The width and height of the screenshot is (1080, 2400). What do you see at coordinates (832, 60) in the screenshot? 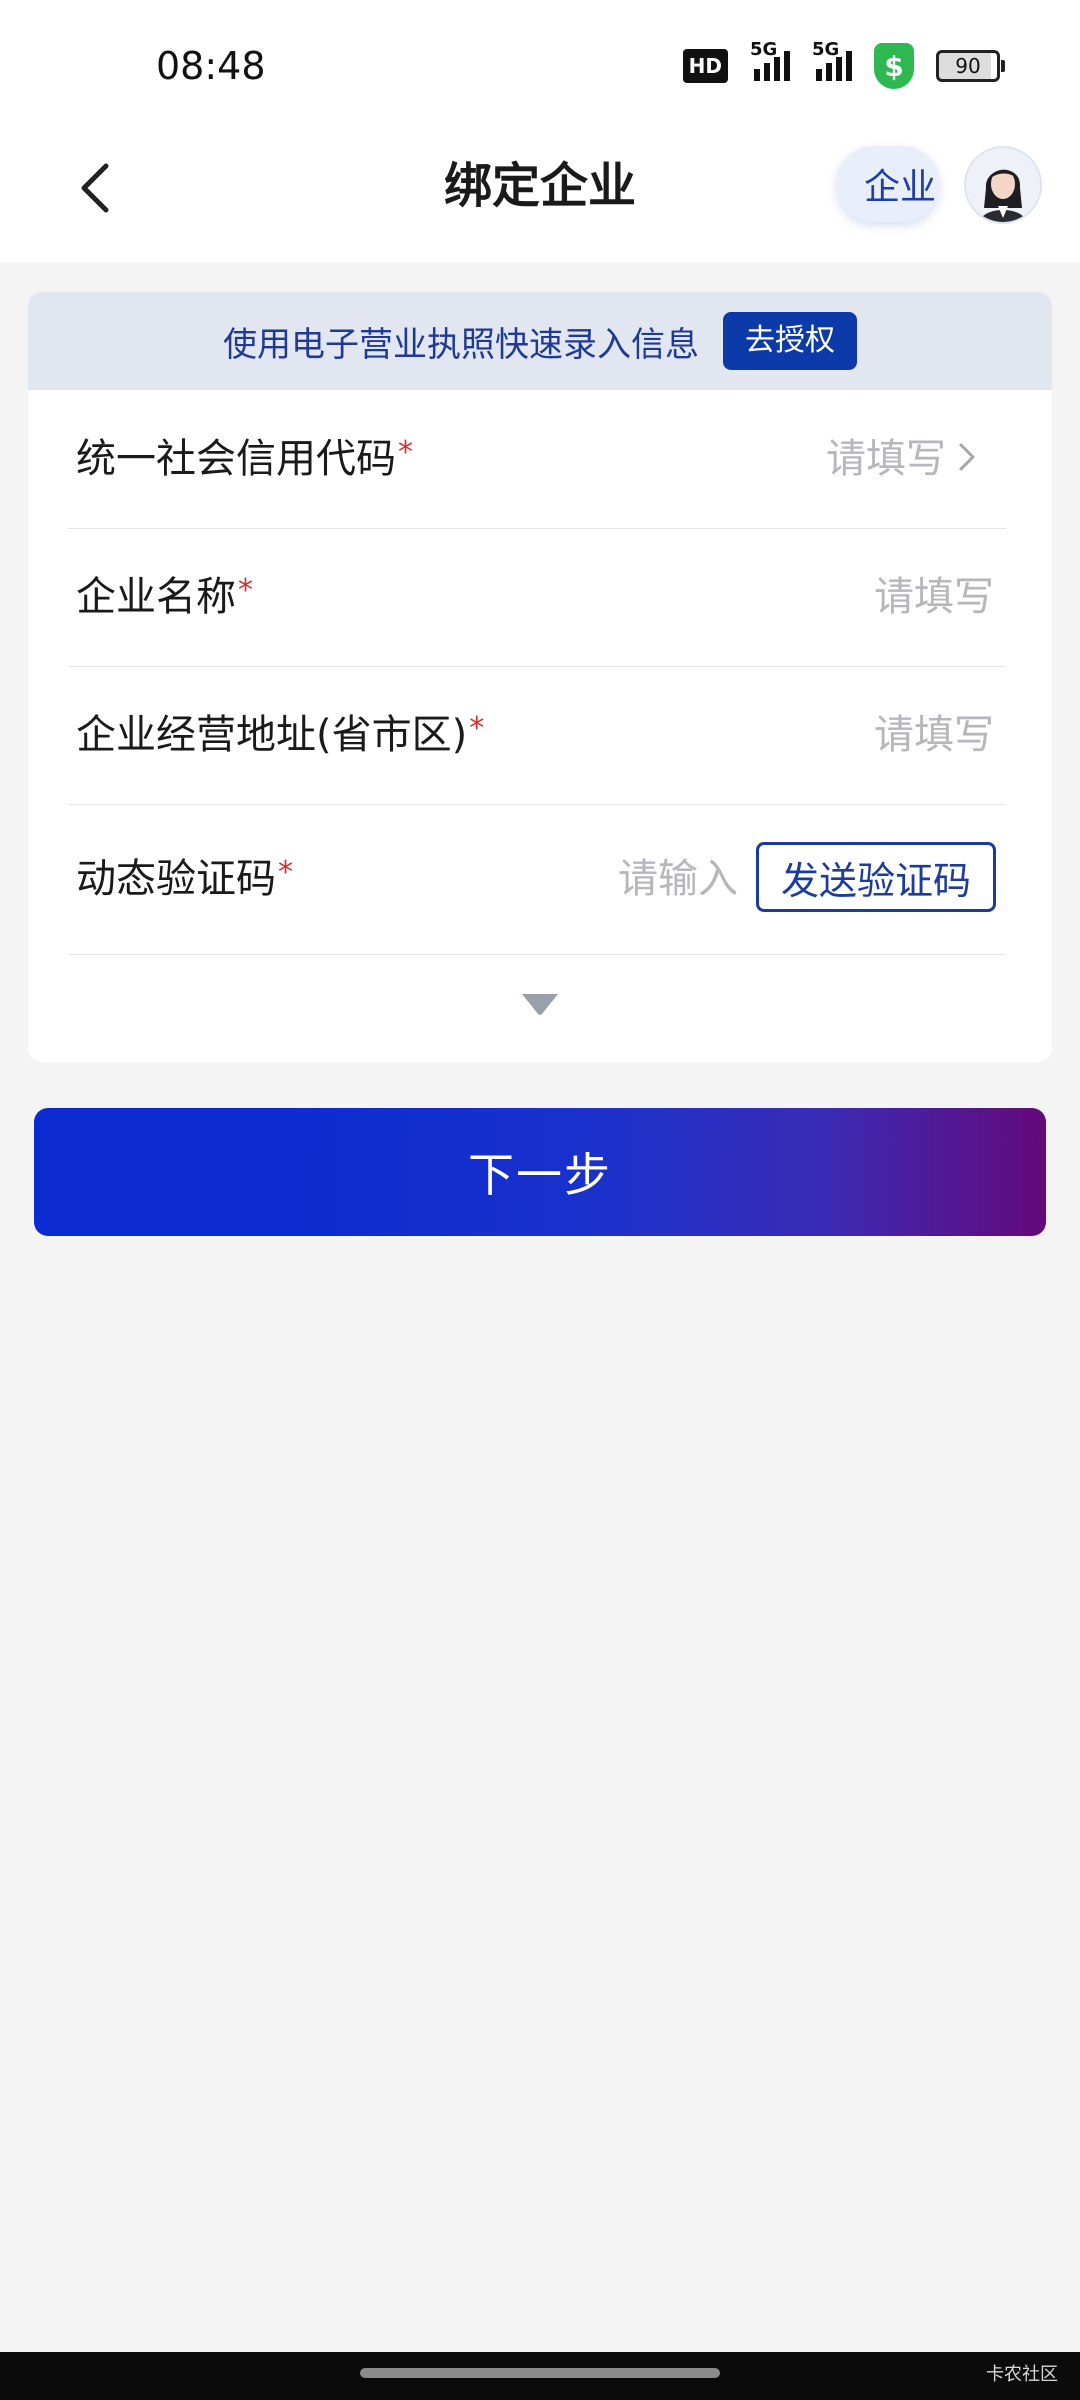
I see `signal-5g-icon-2: 5G` at bounding box center [832, 60].